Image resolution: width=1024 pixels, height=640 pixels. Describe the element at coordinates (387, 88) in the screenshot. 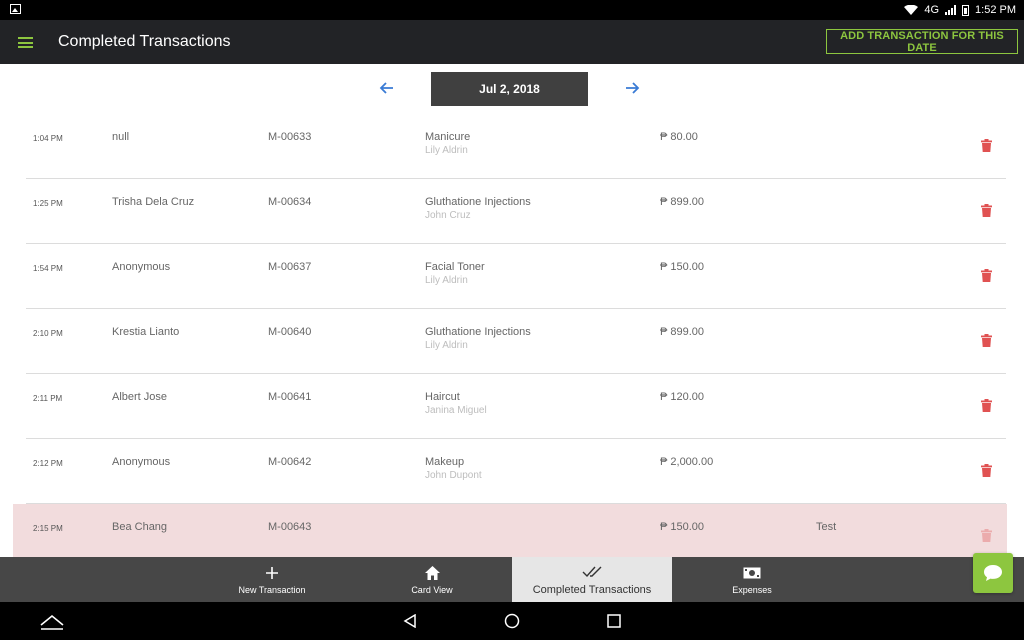

I see `previous-date-arrow-icon` at that location.